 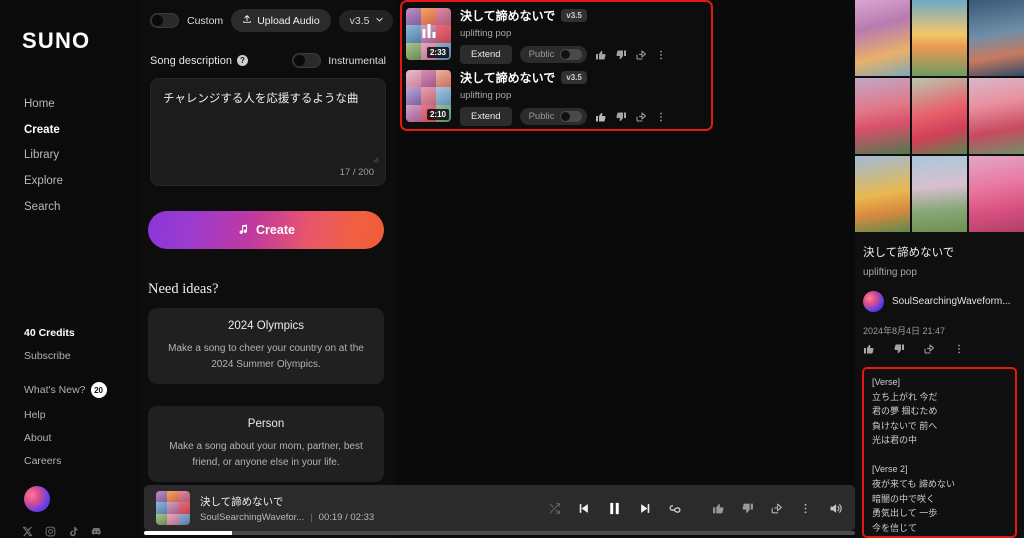 I want to click on instrumental-label: Instrumental, so click(x=357, y=60).